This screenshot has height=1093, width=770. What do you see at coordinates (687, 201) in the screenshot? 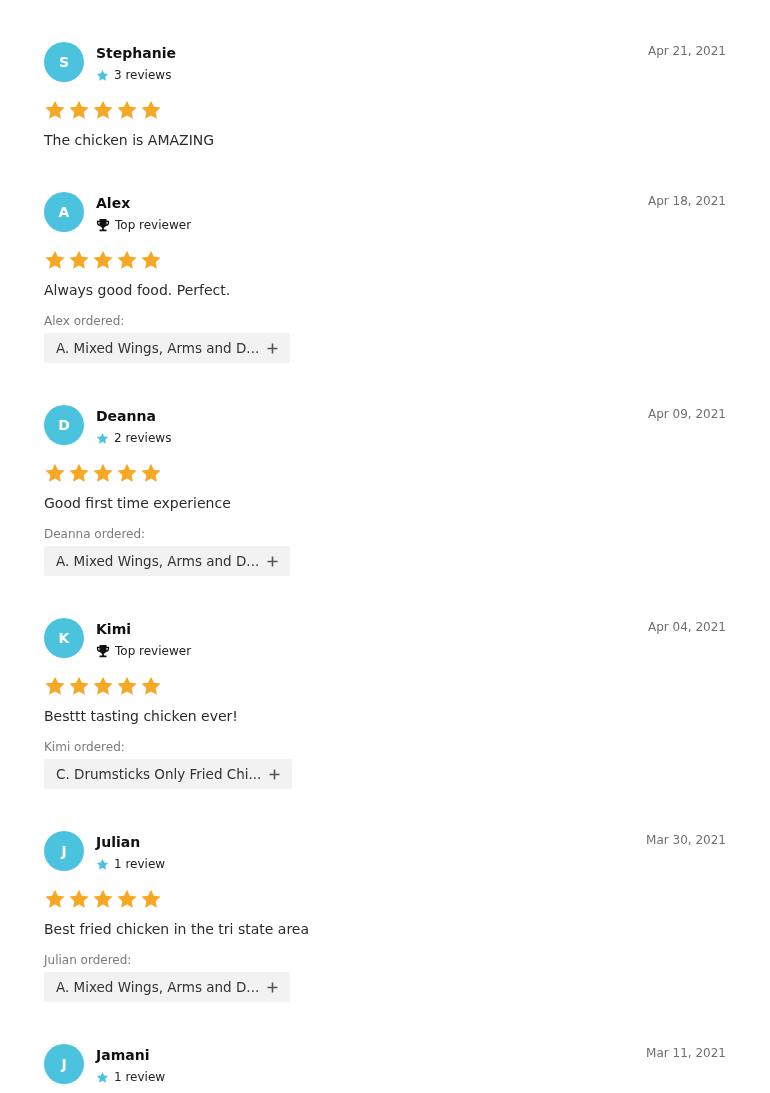
I see `review-date: Apr 18, 2021` at bounding box center [687, 201].